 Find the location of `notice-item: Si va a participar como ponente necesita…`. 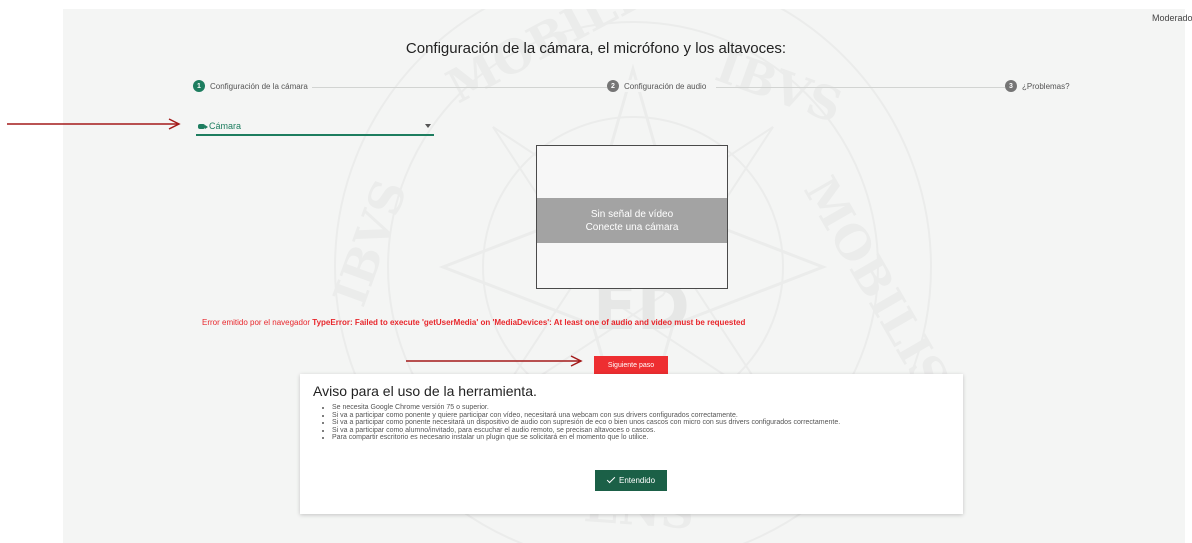

notice-item: Si va a participar como ponente necesita… is located at coordinates (586, 423).